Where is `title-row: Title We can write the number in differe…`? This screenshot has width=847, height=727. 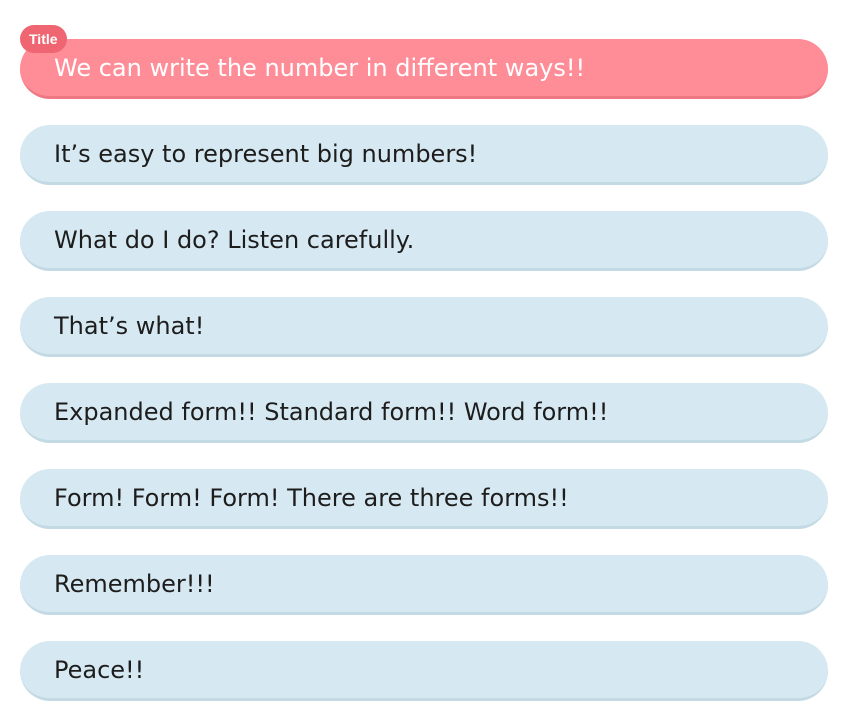 title-row: Title We can write the number in differe… is located at coordinates (424, 62).